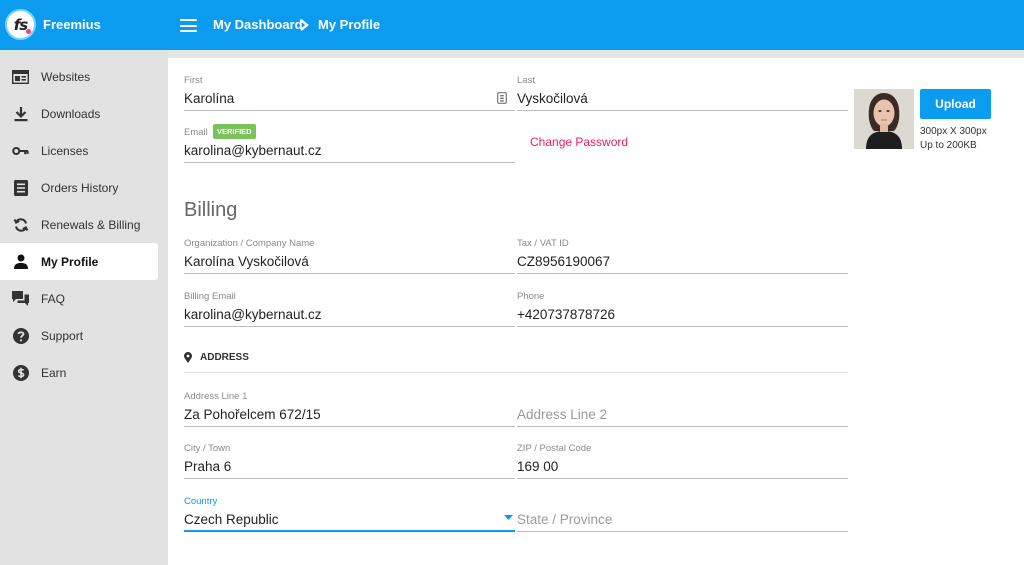 The width and height of the screenshot is (1024, 565). What do you see at coordinates (682, 426) in the screenshot?
I see `address-line2-underline` at bounding box center [682, 426].